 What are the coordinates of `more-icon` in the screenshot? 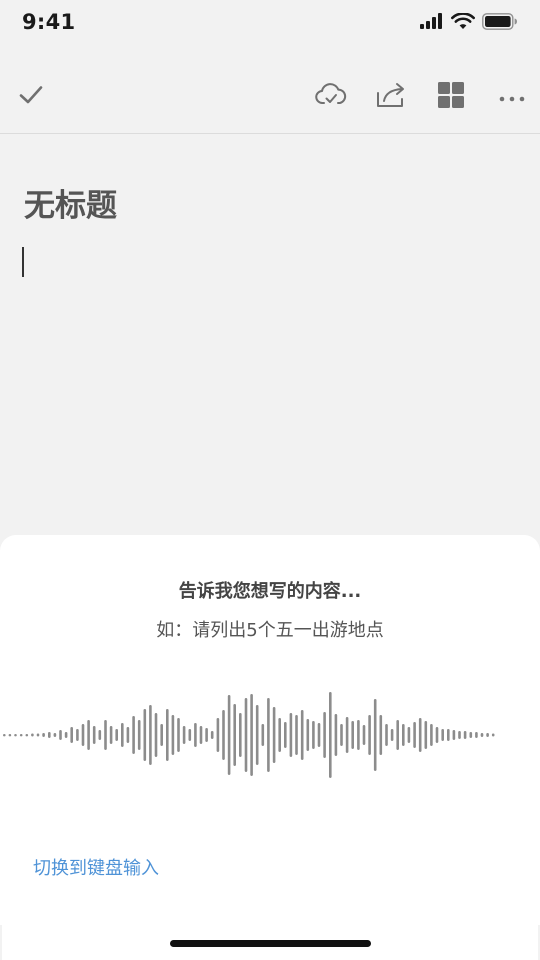 It's located at (512, 97).